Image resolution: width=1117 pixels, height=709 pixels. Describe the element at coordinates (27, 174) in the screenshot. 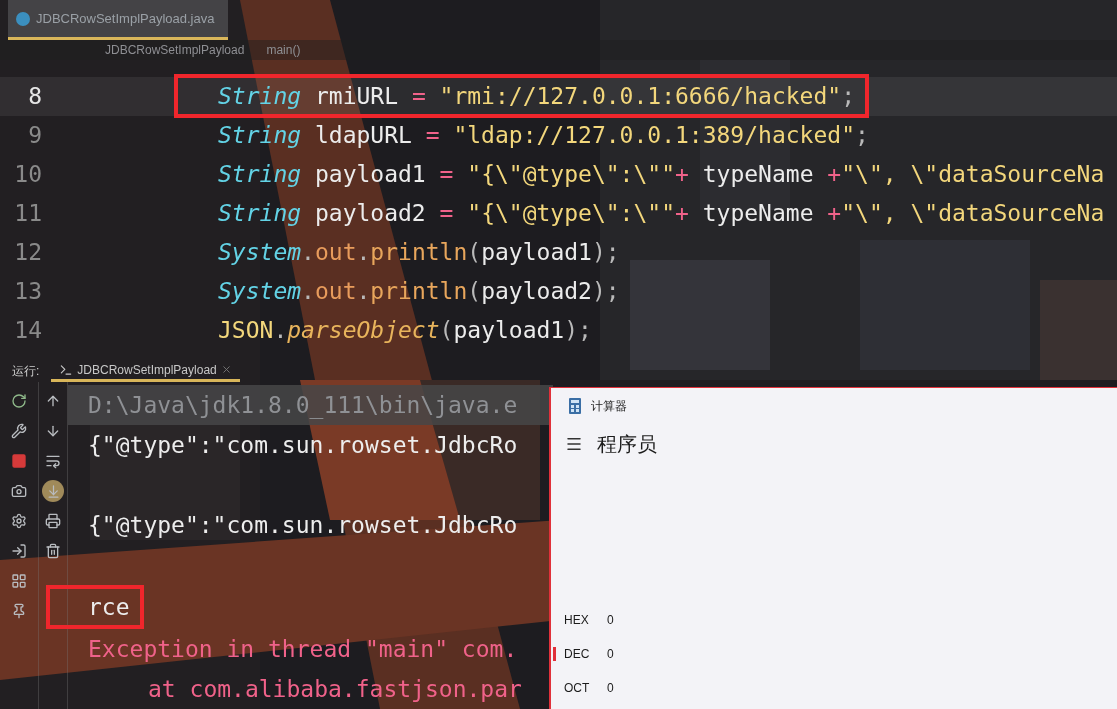

I see `line-number: 10` at that location.